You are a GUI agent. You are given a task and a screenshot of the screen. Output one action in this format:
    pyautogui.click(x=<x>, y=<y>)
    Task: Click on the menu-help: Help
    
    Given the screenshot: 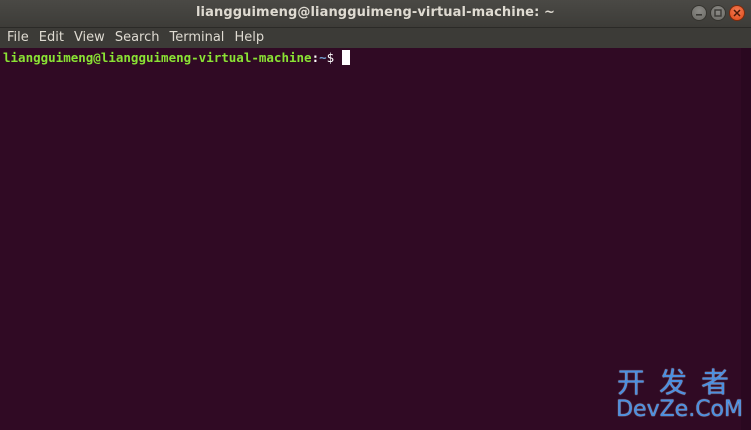 What is the action you would take?
    pyautogui.click(x=249, y=38)
    